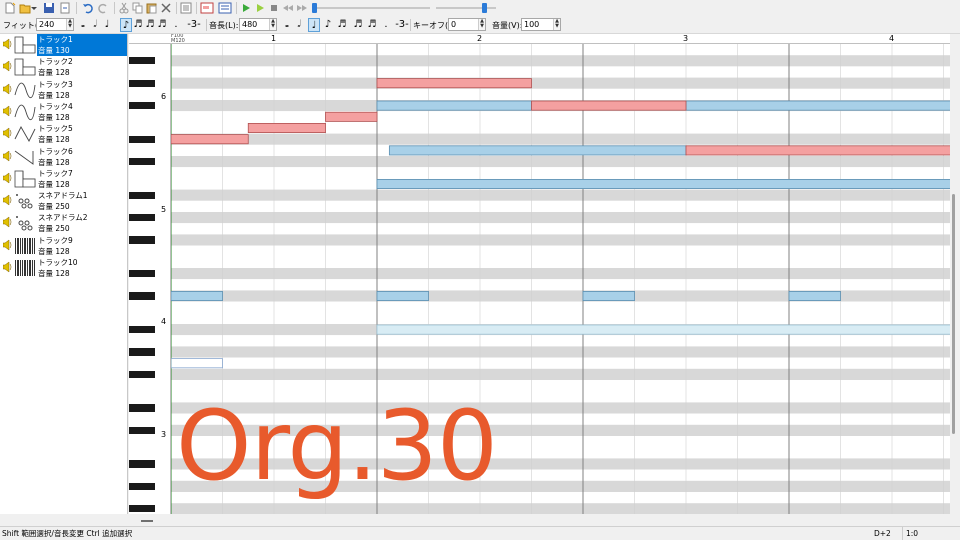  I want to click on track-item: スネアドラム1 音量 250, so click(63, 201).